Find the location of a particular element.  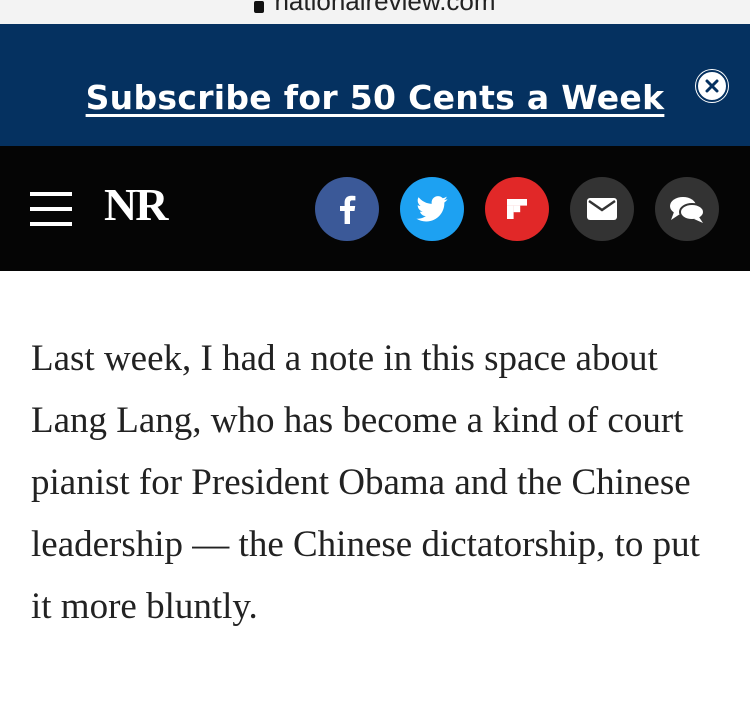

share-flipboard-button is located at coordinates (517, 209).